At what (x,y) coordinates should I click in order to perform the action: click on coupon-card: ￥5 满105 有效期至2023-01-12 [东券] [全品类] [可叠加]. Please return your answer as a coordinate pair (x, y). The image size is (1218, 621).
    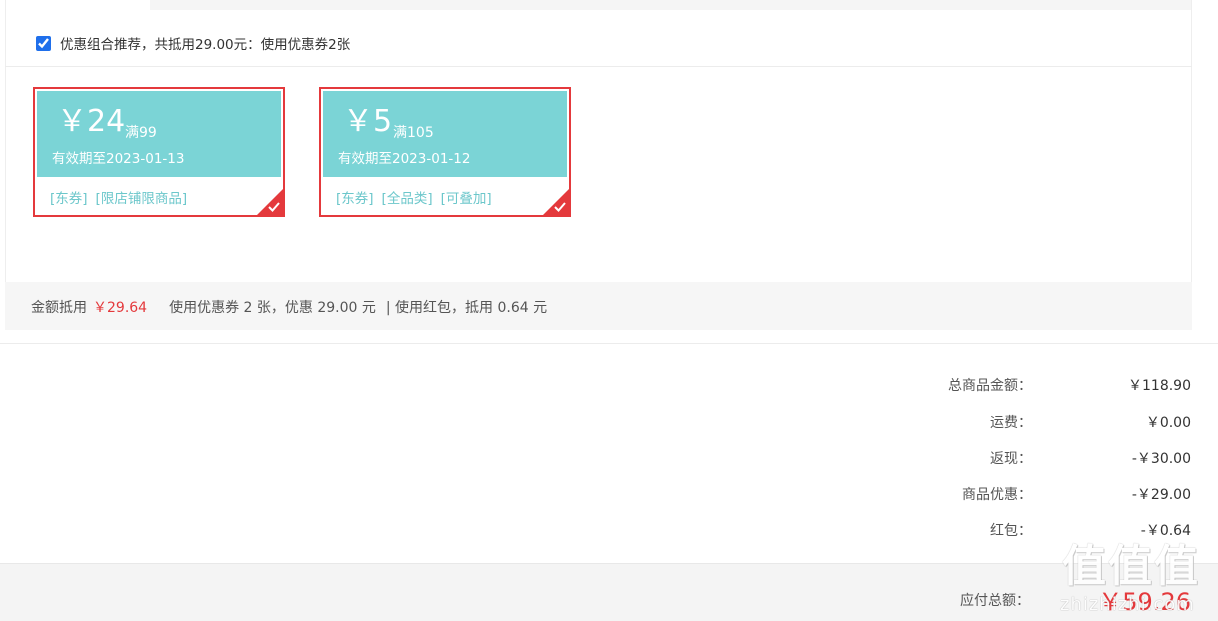
    Looking at the image, I should click on (445, 152).